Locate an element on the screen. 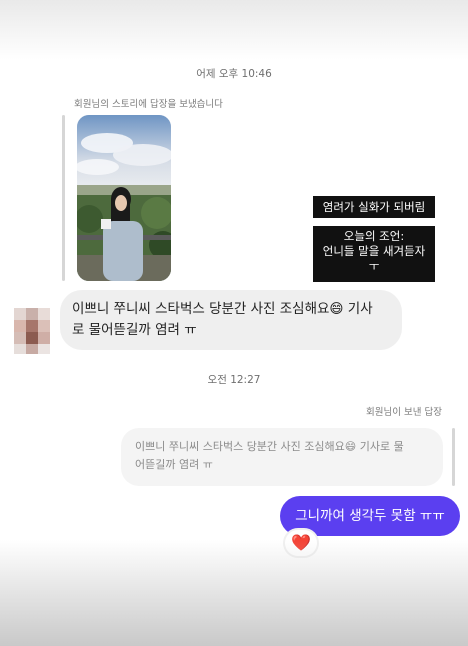  received-message-line2: 로 물어뜯길까 염려 ㅠ is located at coordinates (134, 330).